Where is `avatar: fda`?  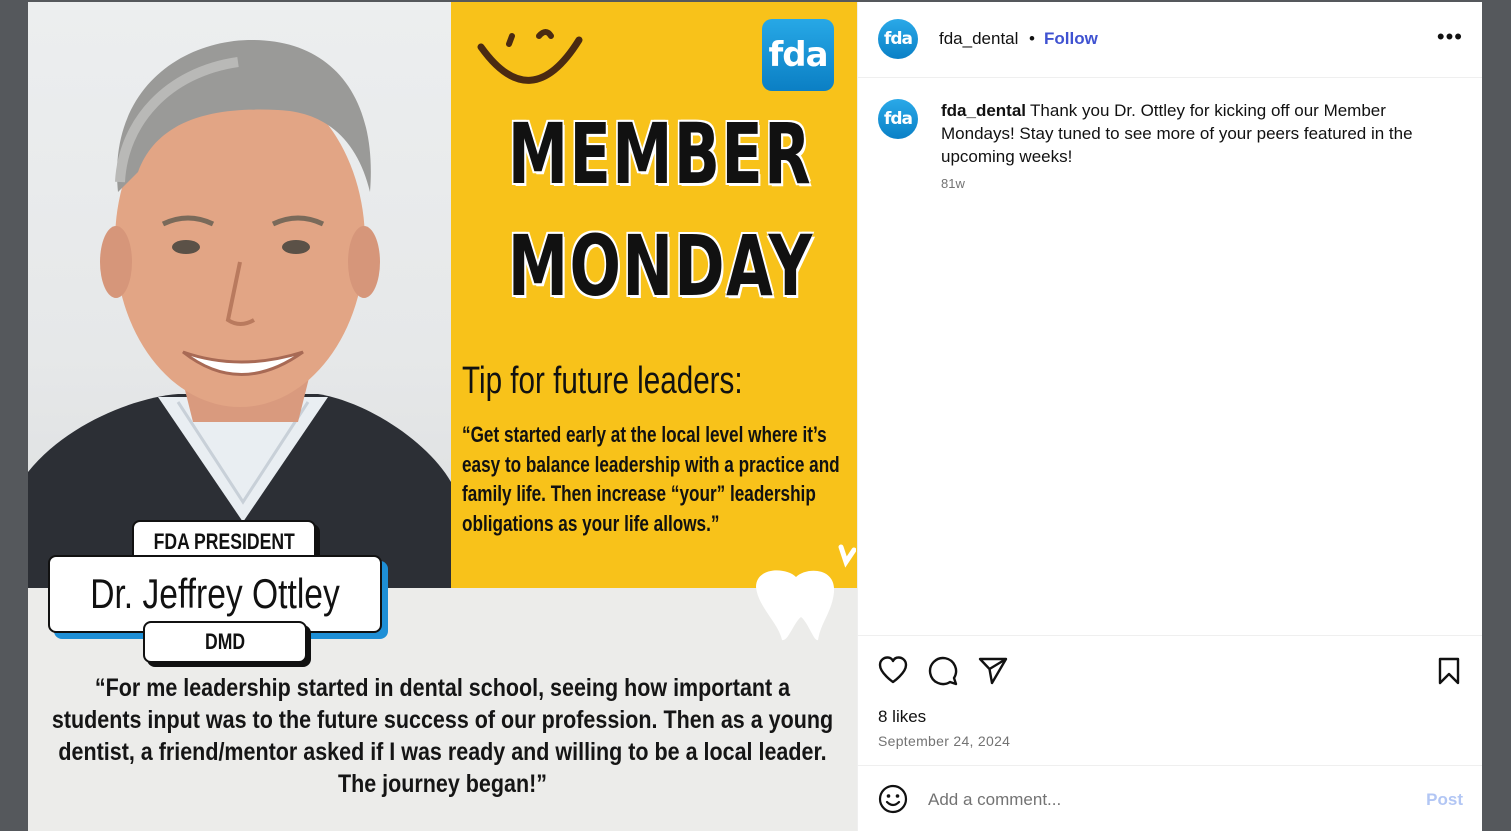
avatar: fda is located at coordinates (898, 39).